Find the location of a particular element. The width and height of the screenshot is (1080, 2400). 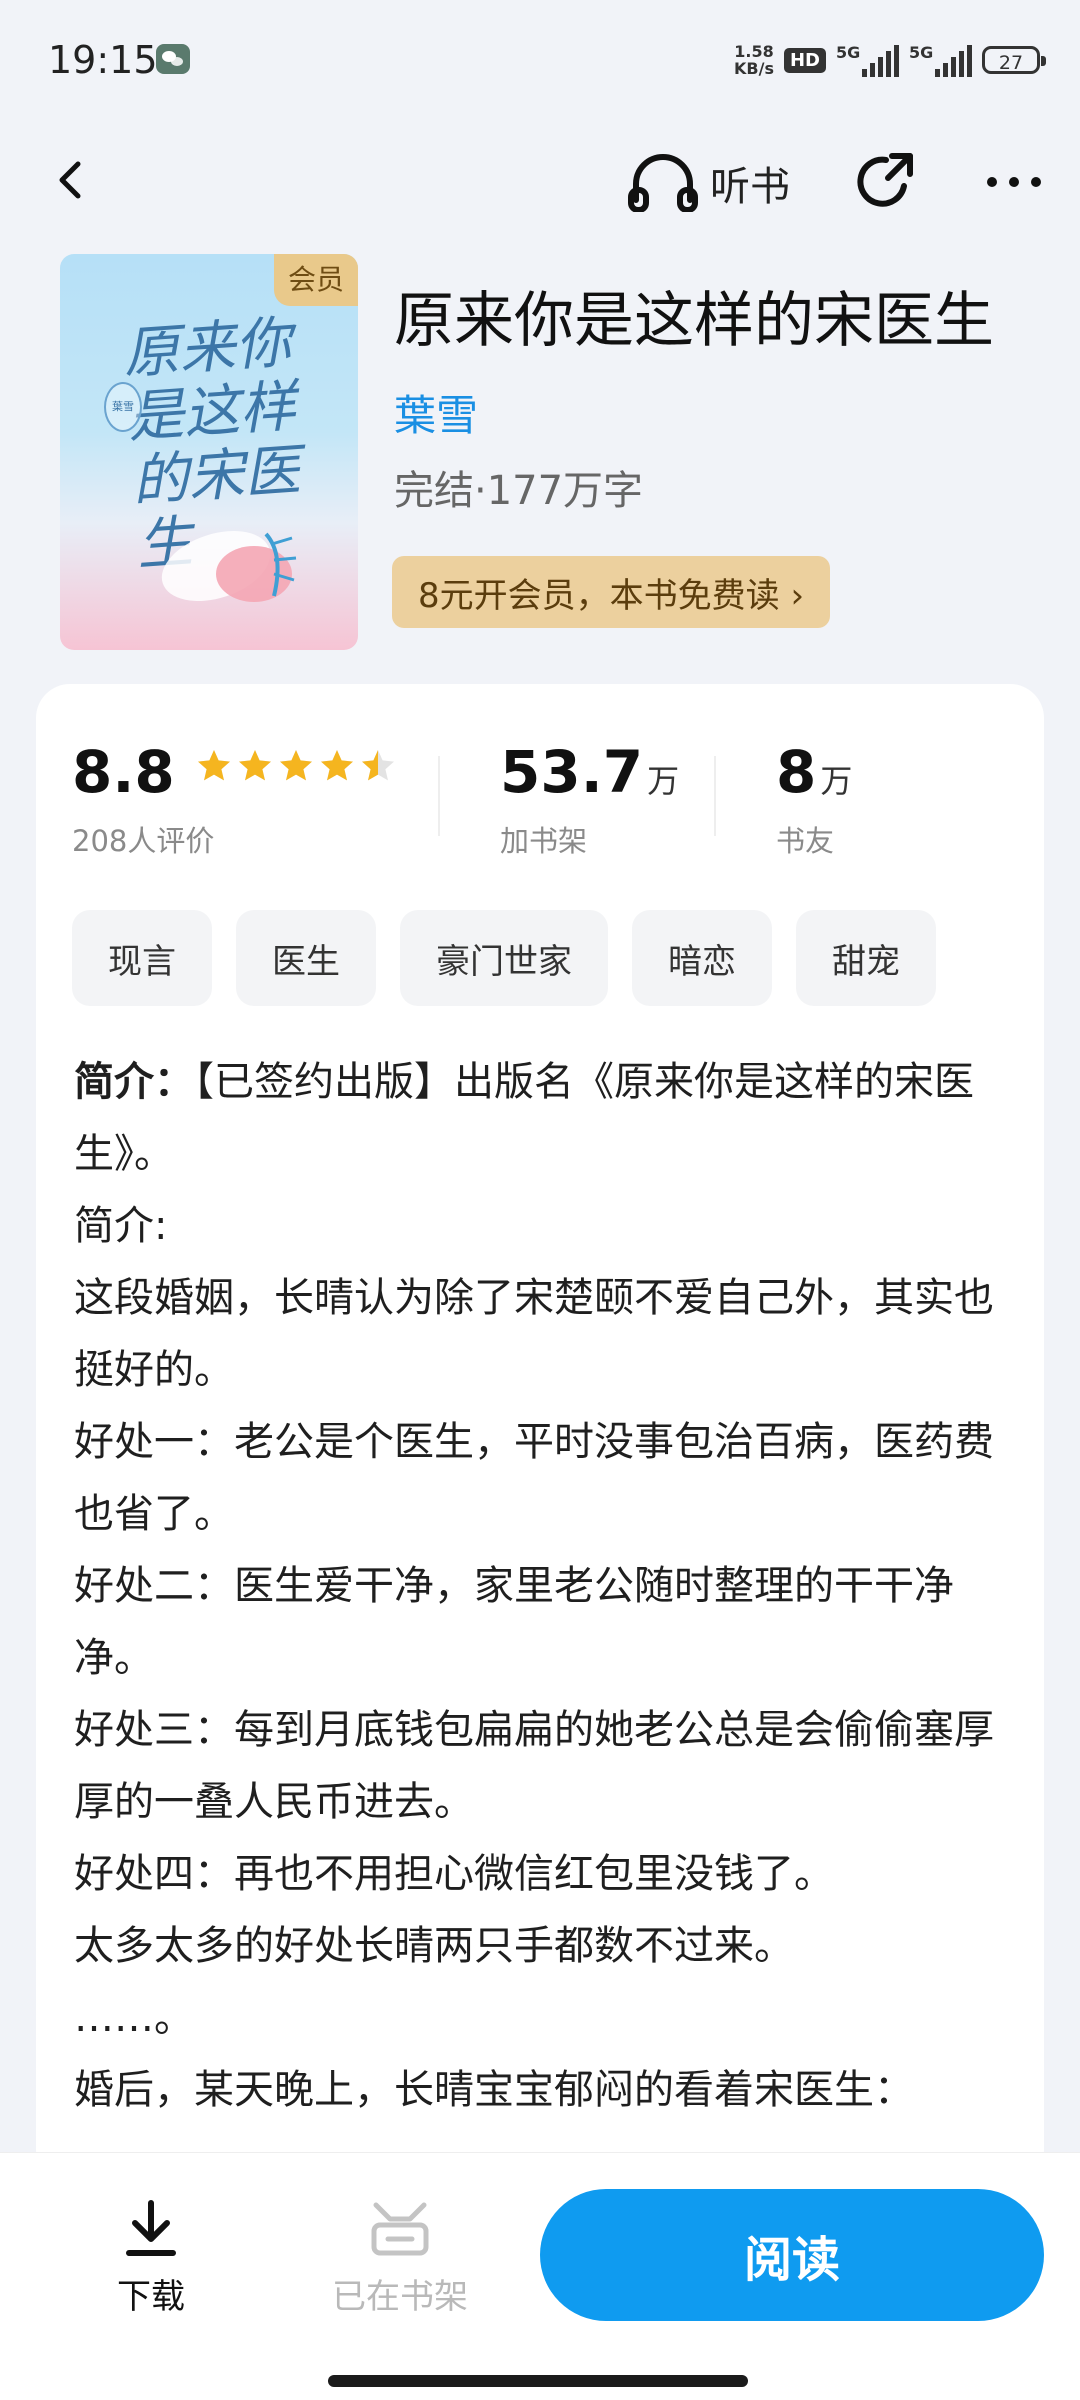

shelf-label: 加书架 is located at coordinates (544, 841).